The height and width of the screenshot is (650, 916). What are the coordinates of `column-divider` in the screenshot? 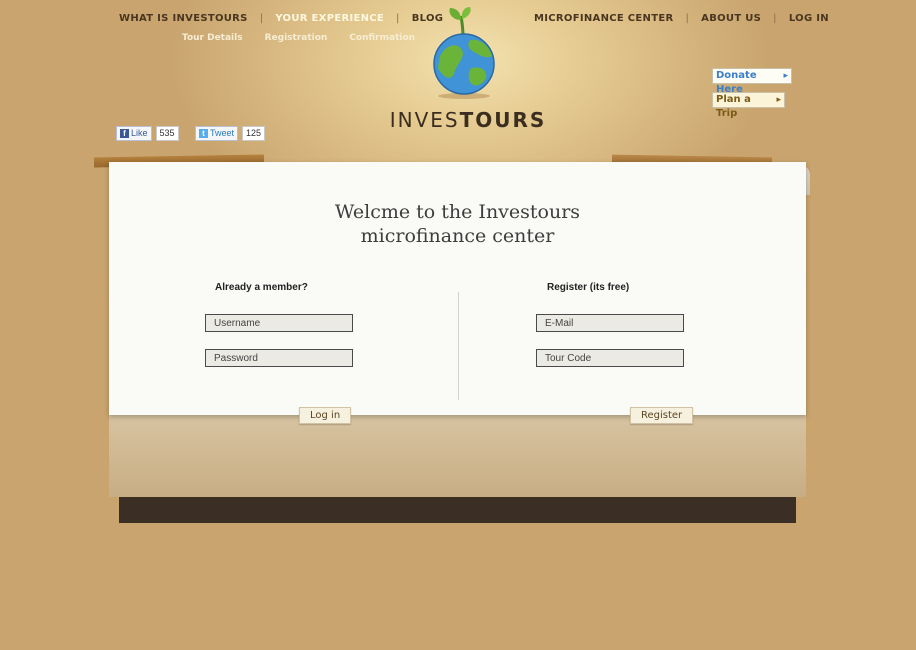 It's located at (458, 346).